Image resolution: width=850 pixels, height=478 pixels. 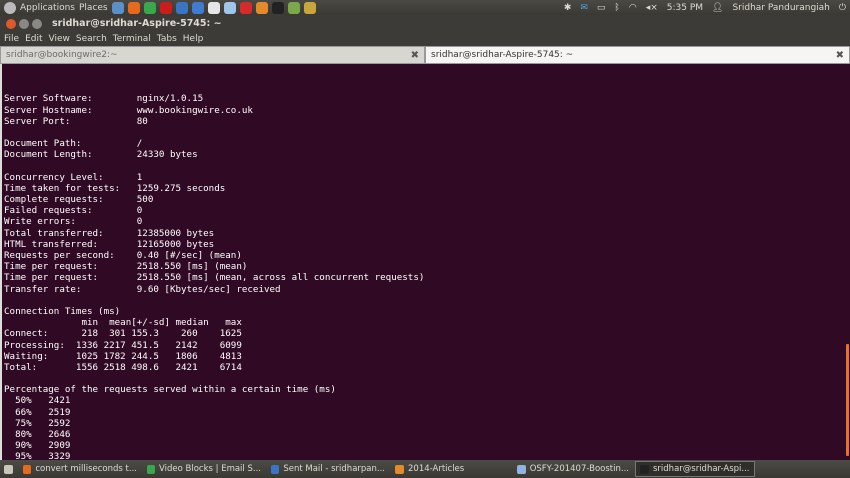 I want to click on maximize-window-button, so click(x=37, y=23).